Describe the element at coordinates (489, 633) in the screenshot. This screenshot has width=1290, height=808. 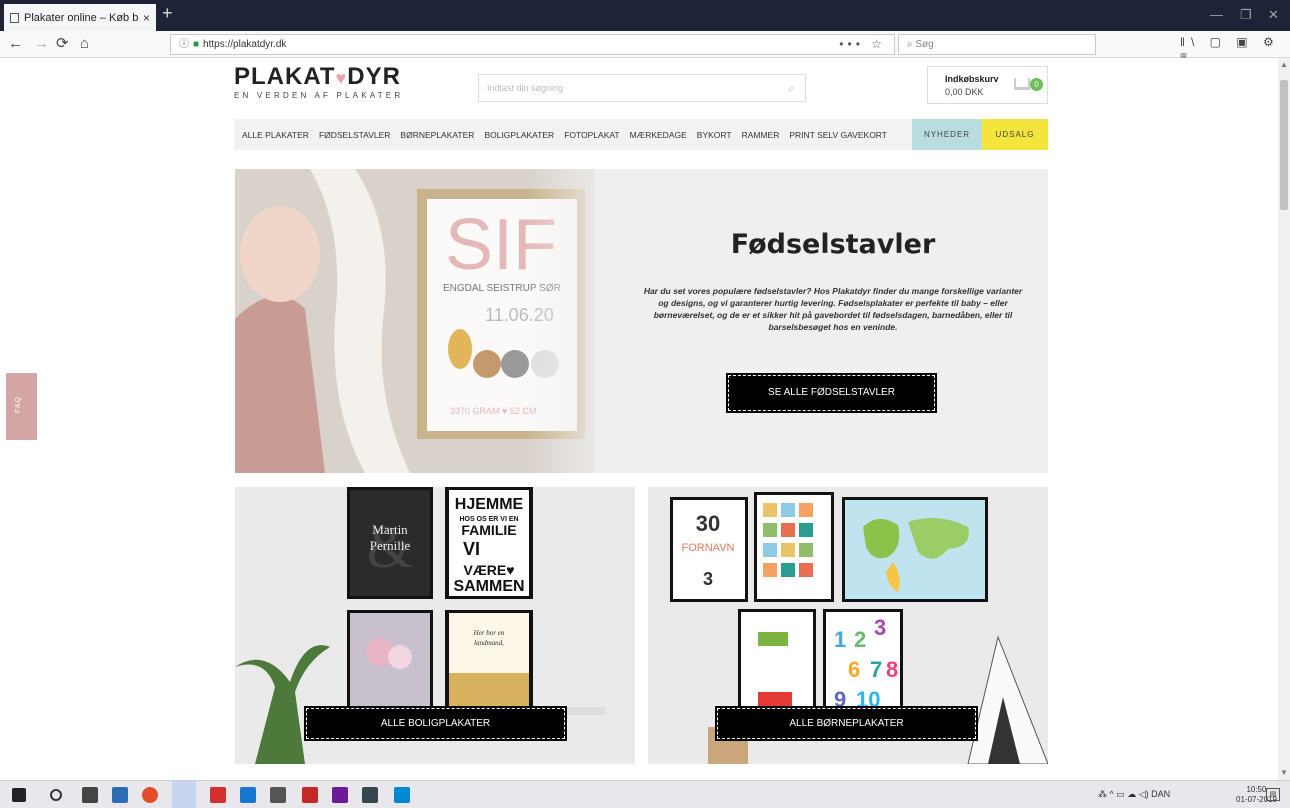
I see `svg-text: Her bor en` at that location.